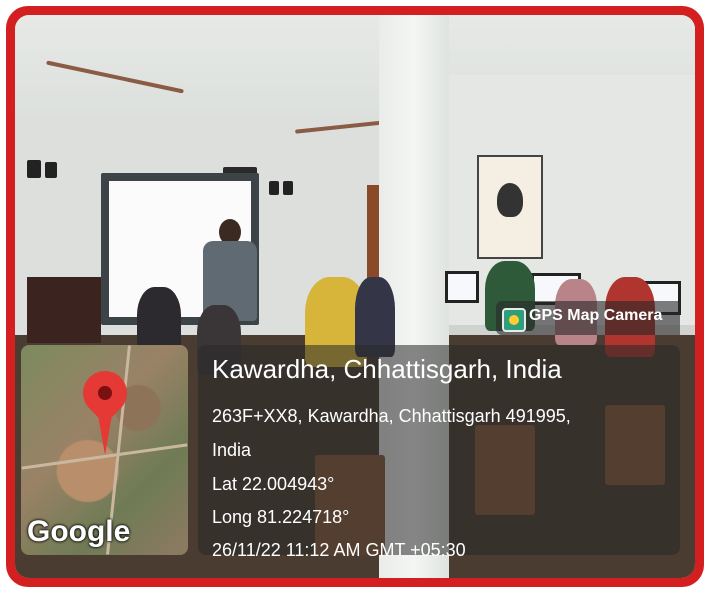  I want to click on longitude: Long 81.224718°, so click(281, 517).